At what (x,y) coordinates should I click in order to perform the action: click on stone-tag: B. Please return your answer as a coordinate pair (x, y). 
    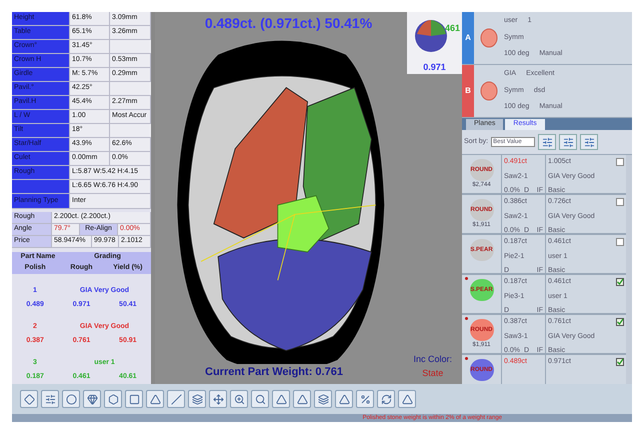
    Looking at the image, I should click on (468, 91).